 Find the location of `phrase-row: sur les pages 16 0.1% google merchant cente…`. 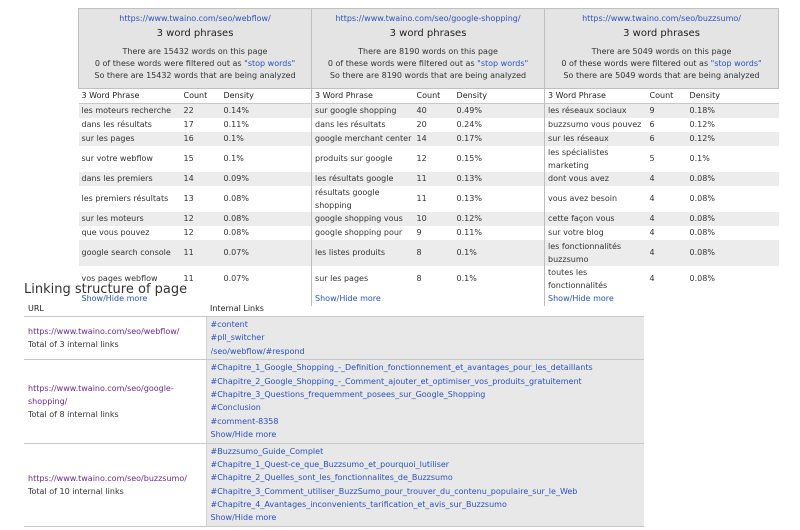

phrase-row: sur les pages 16 0.1% google merchant cente… is located at coordinates (428, 139).